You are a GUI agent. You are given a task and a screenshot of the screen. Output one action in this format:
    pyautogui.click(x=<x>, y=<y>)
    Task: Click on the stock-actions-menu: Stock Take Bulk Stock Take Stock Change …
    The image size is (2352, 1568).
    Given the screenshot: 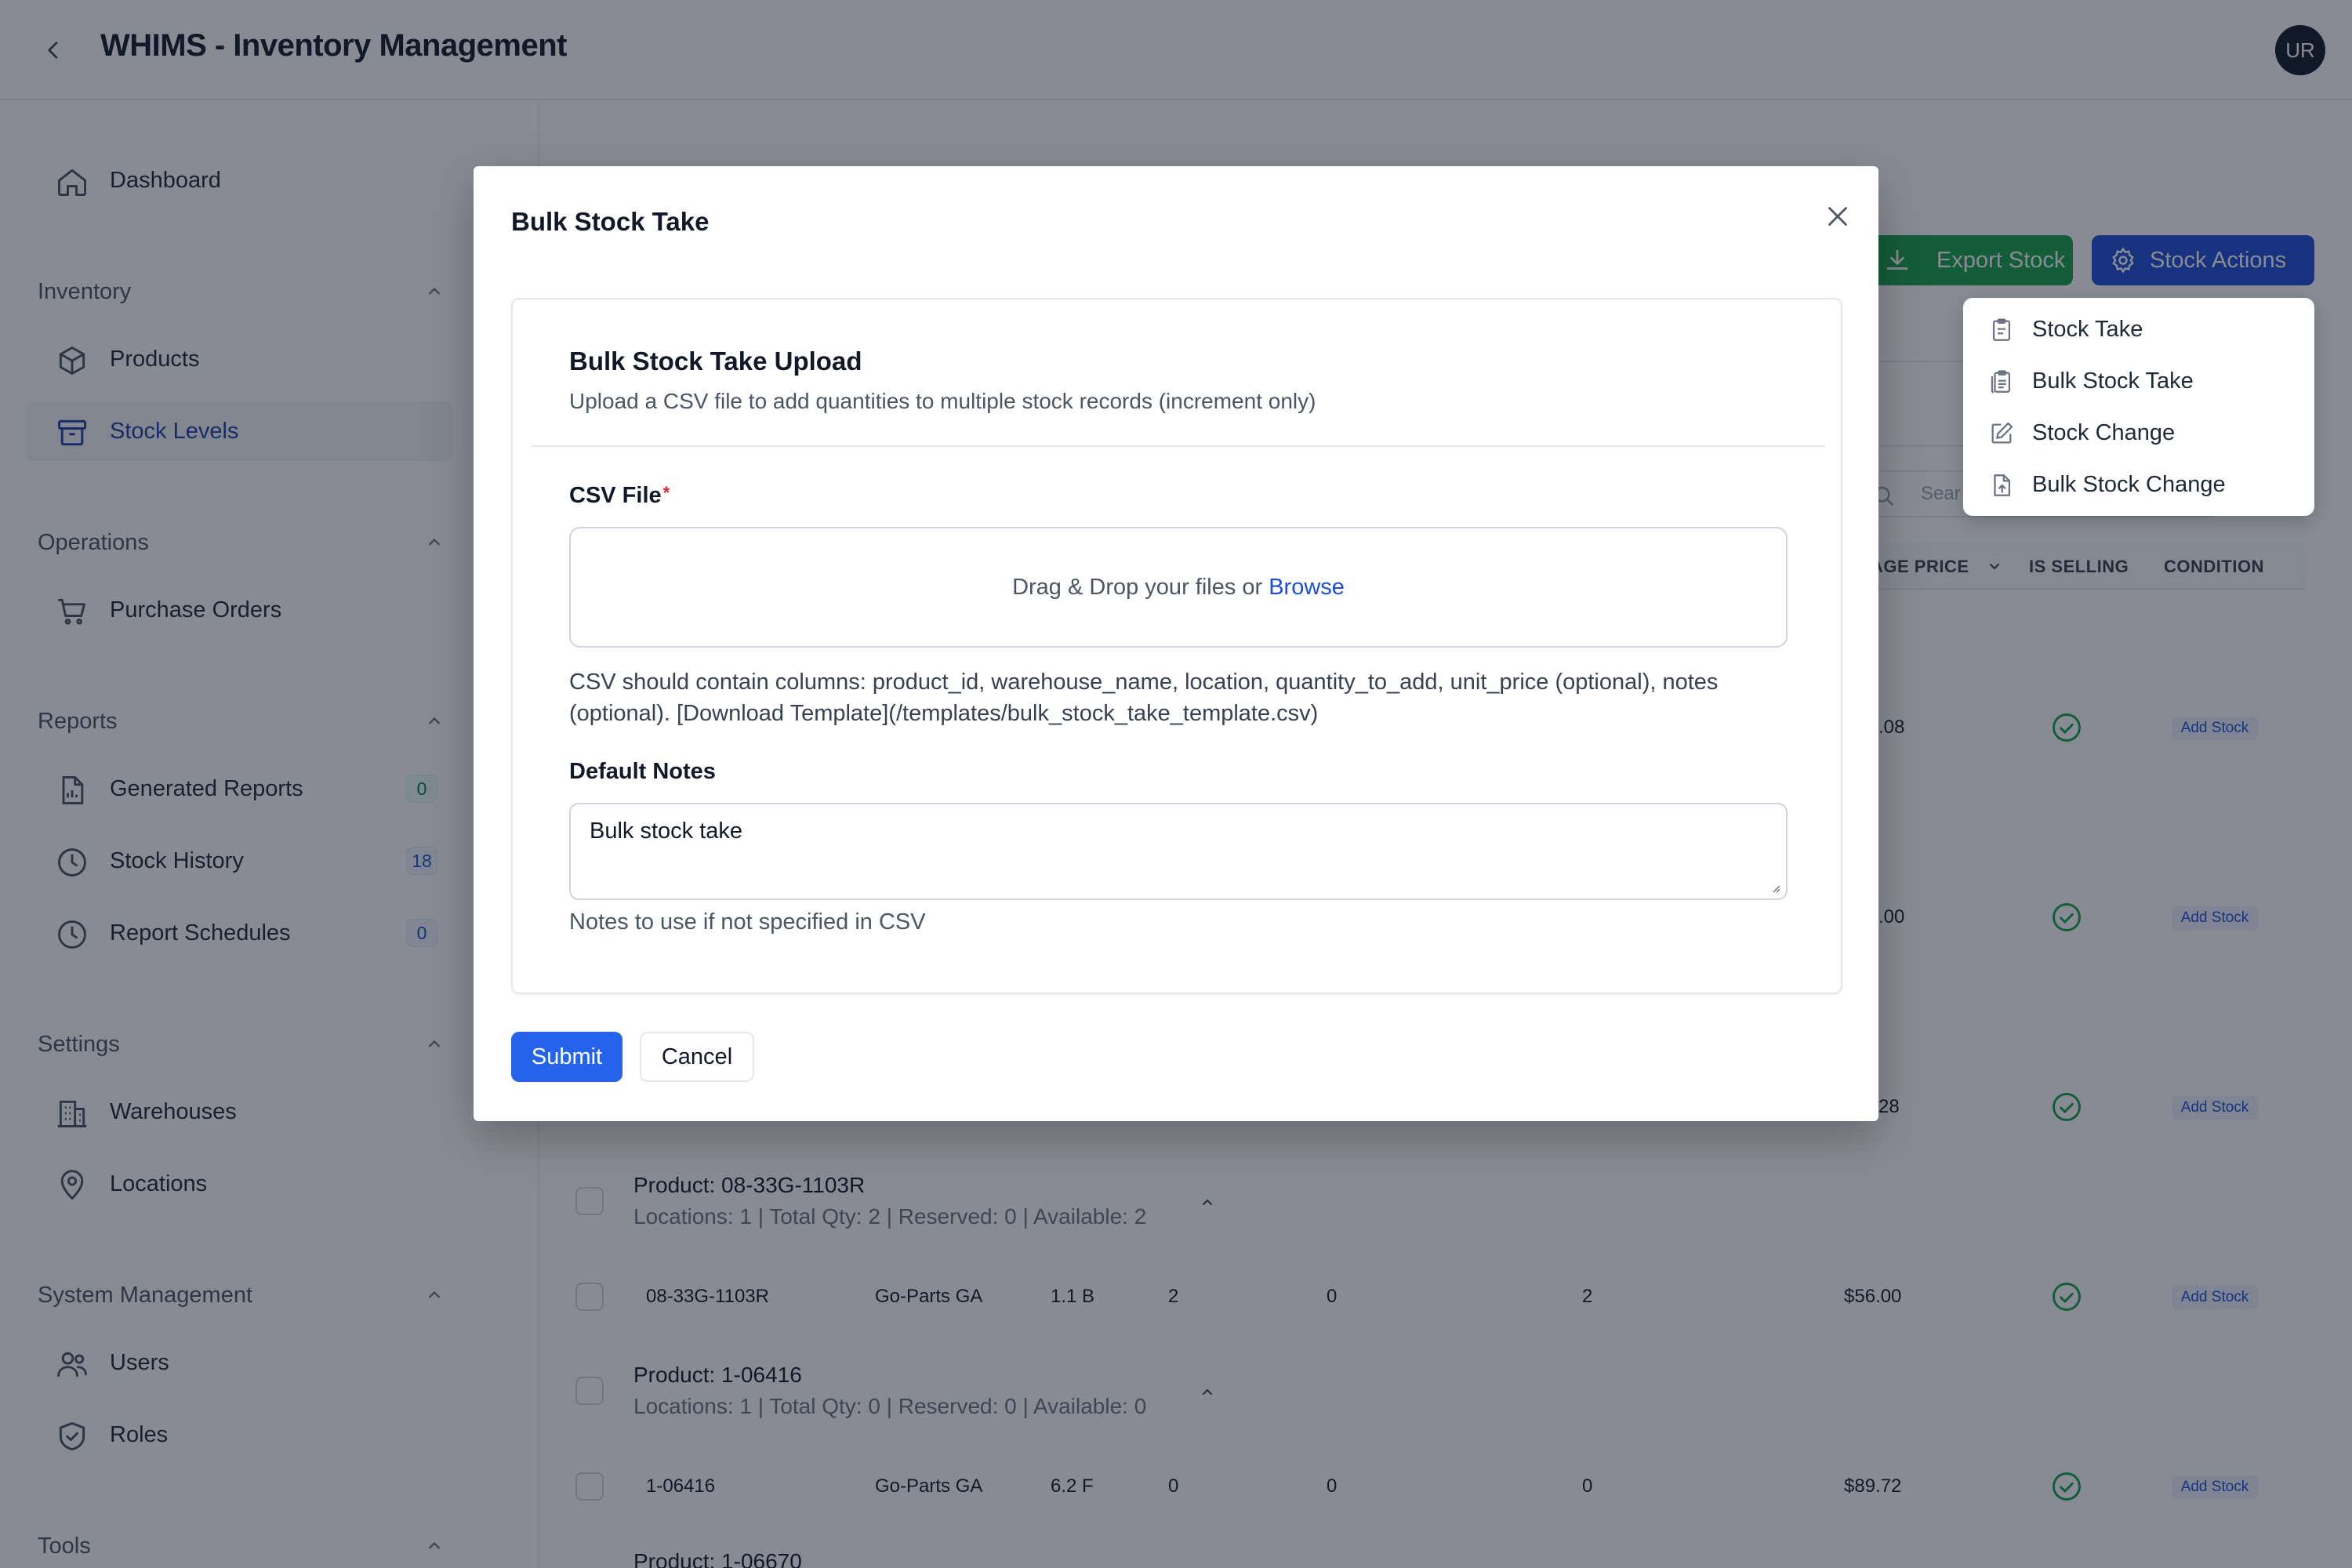 What is the action you would take?
    pyautogui.click(x=2138, y=407)
    